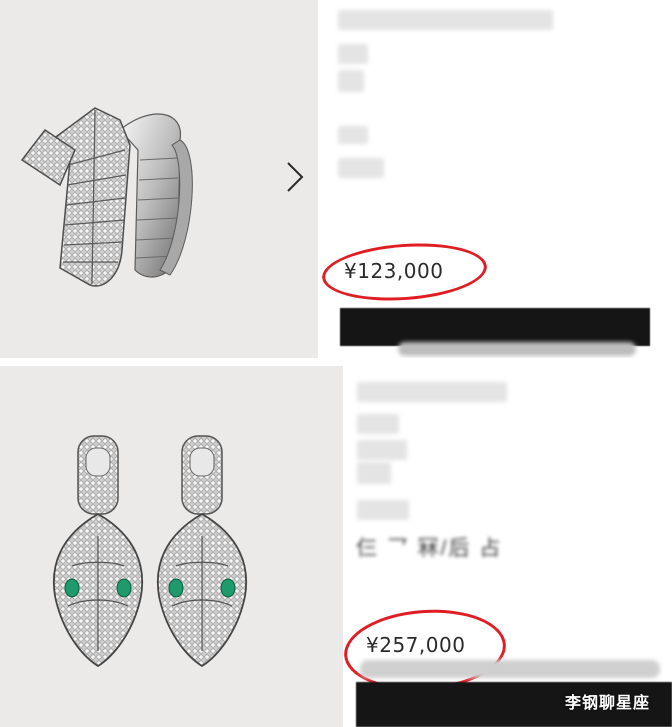 This screenshot has height=727, width=672. What do you see at coordinates (150, 551) in the screenshot?
I see `serpenti-earrings-icon` at bounding box center [150, 551].